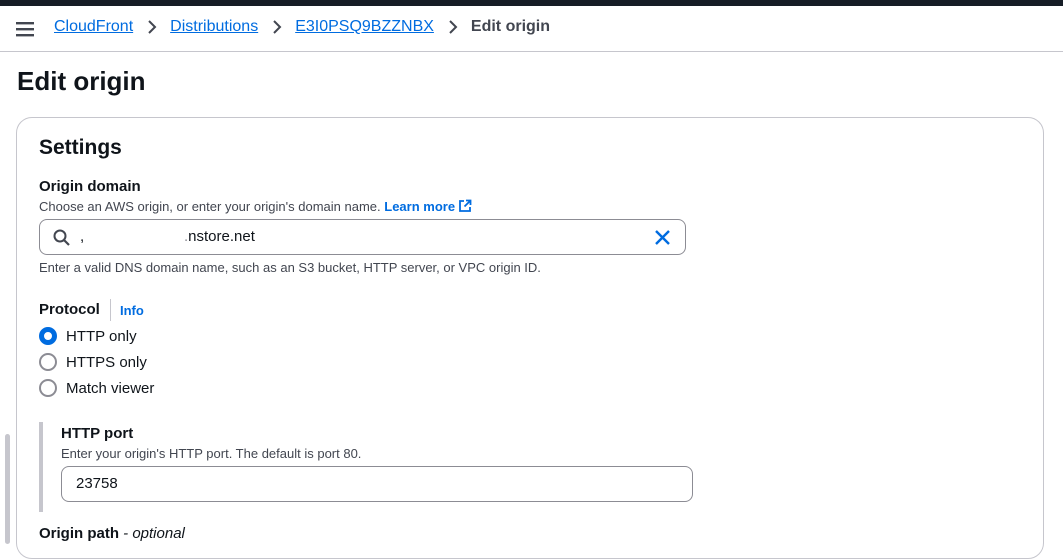  What do you see at coordinates (214, 27) in the screenshot?
I see `breadcrumb-distributions: Distributions` at bounding box center [214, 27].